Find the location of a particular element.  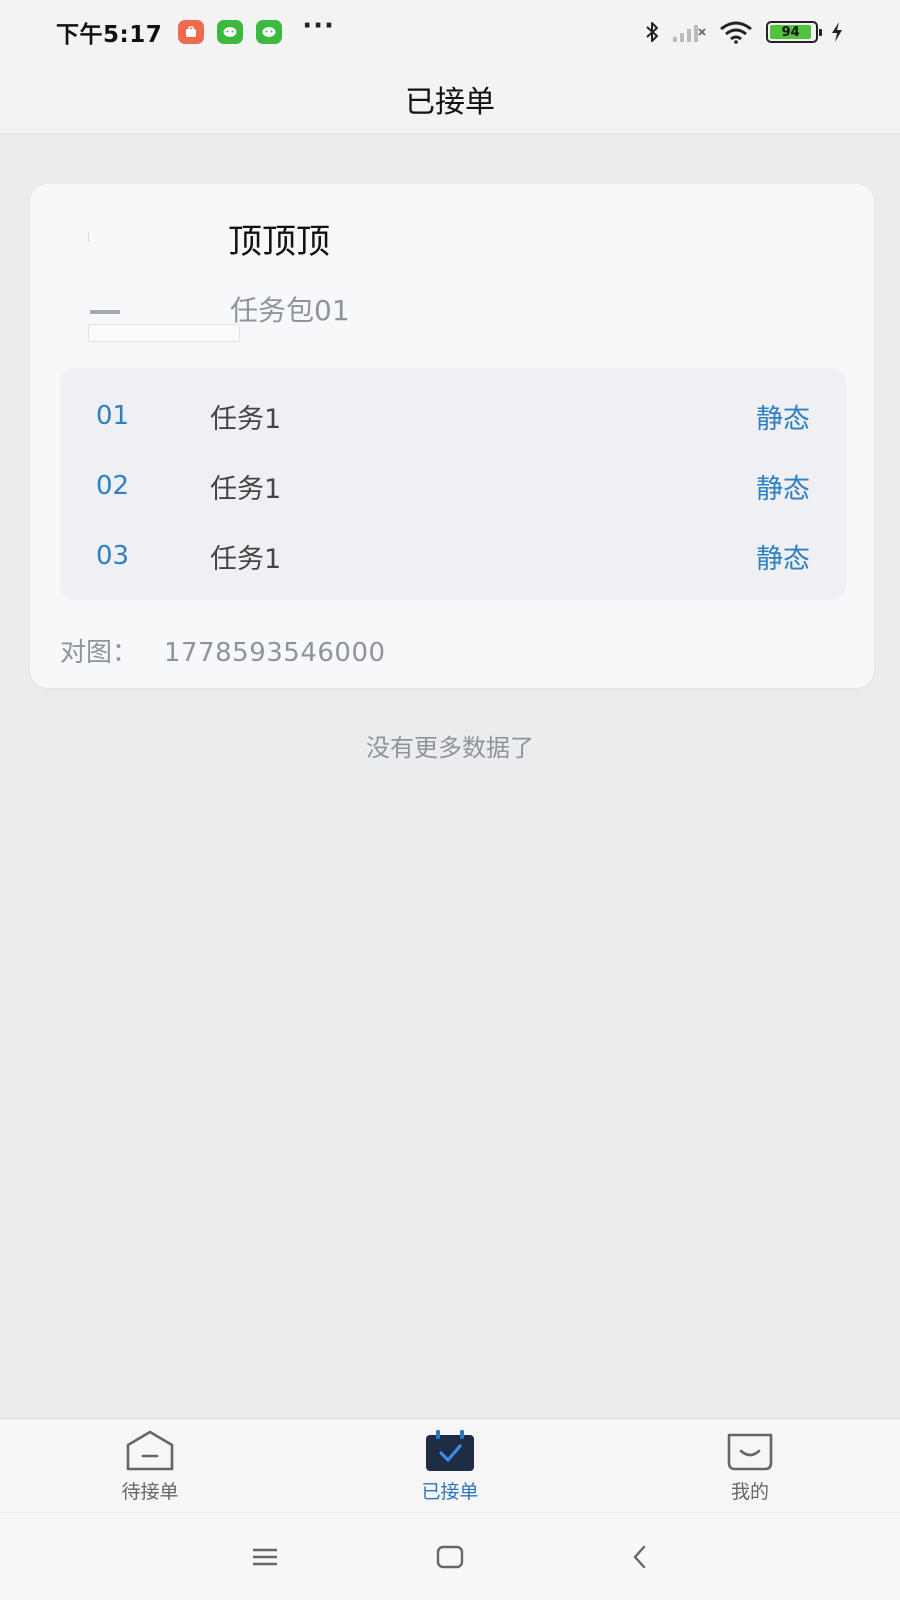

task-list: 01 任务1 静态 02 任务1 静态 03 任务1 静态 is located at coordinates (453, 484).